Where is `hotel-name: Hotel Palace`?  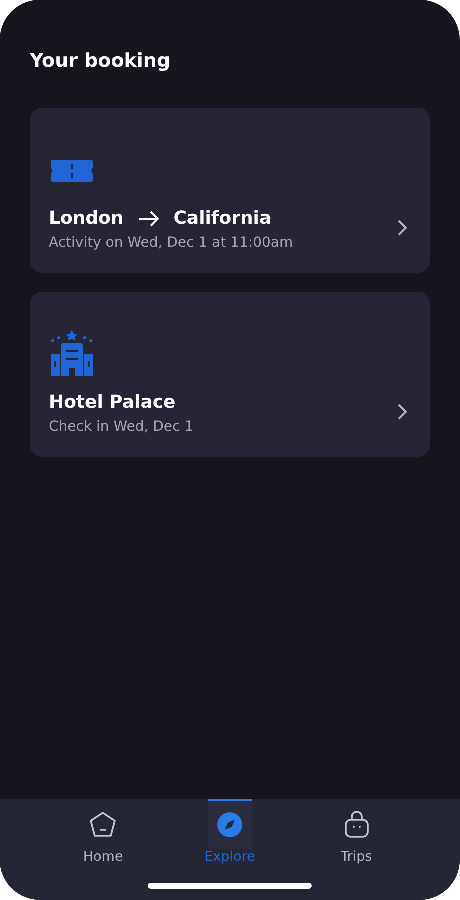
hotel-name: Hotel Palace is located at coordinates (112, 402).